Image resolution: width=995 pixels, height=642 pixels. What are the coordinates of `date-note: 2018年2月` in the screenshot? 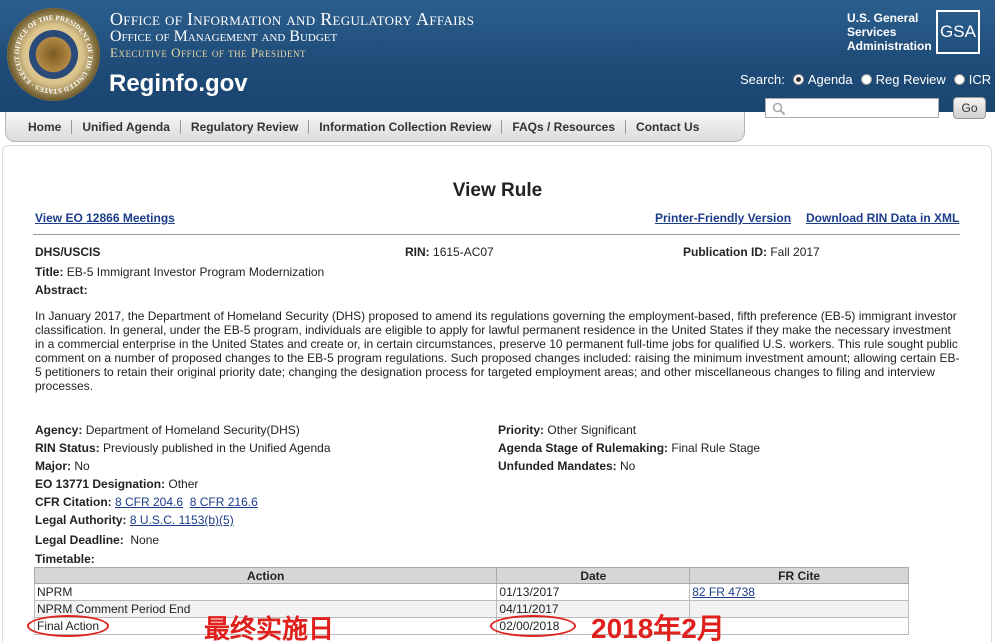 It's located at (658, 627).